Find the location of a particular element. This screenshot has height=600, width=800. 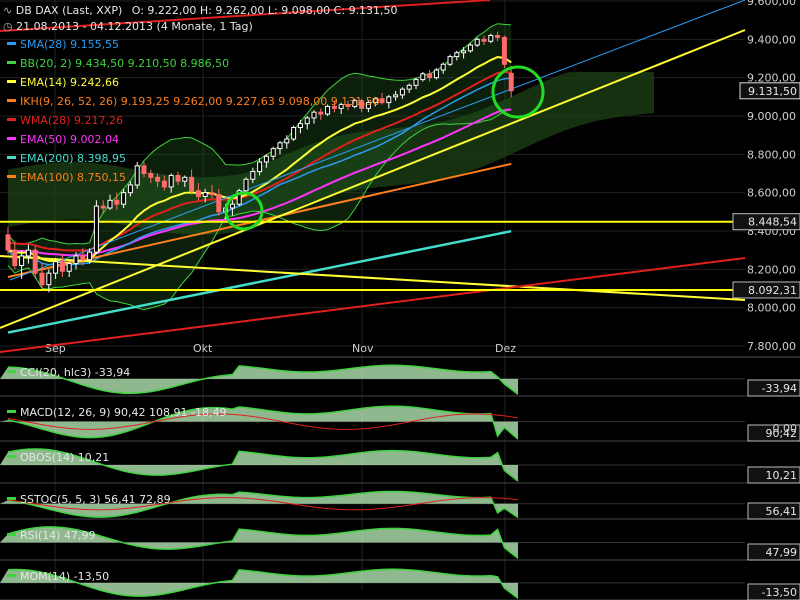

legend-item: EMA(100) 8.750,15 is located at coordinates (64, 177).